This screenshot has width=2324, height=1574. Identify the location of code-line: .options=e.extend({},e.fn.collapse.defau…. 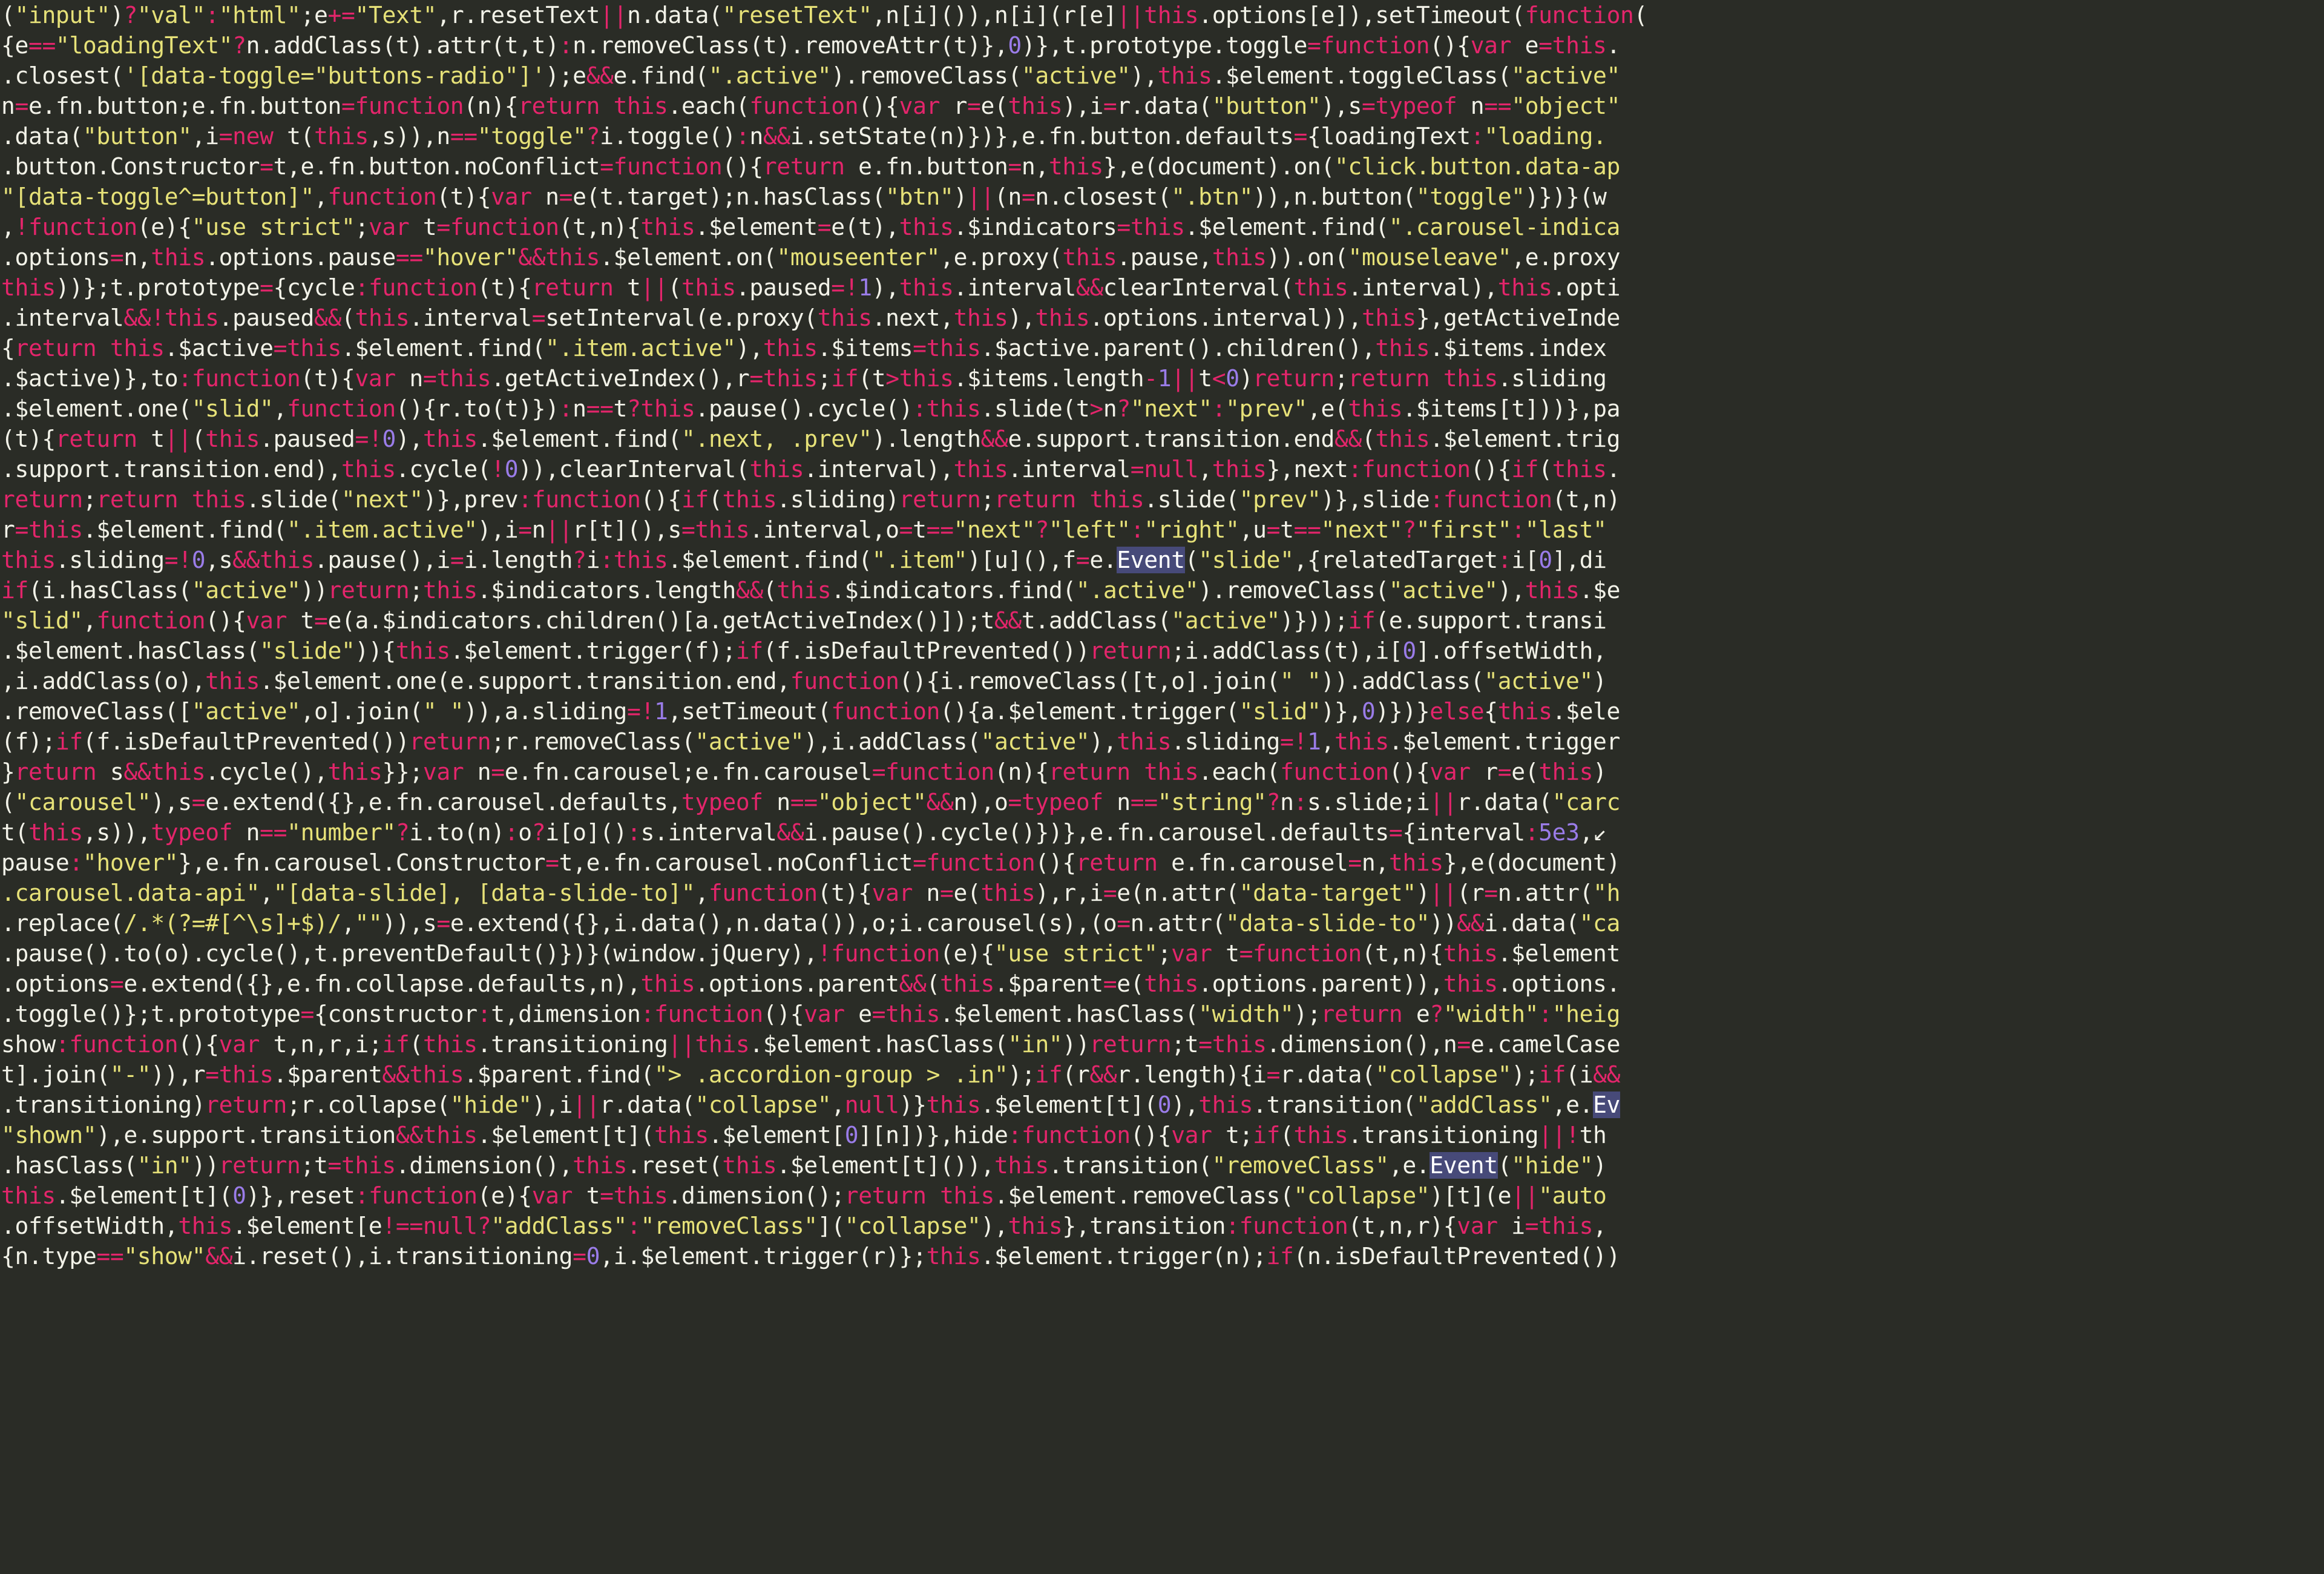
(1162, 984).